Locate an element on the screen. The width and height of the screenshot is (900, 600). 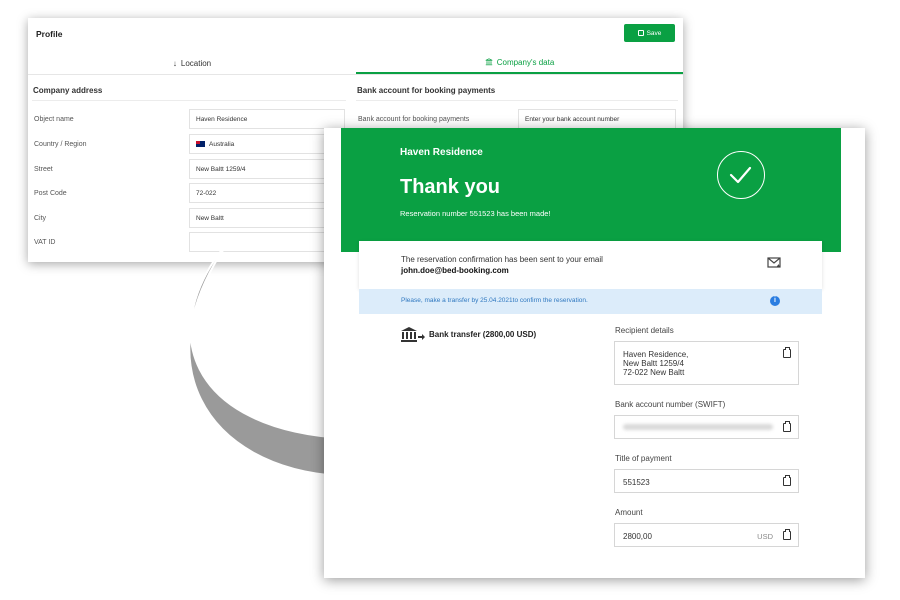
info-icon: i is located at coordinates (775, 301).